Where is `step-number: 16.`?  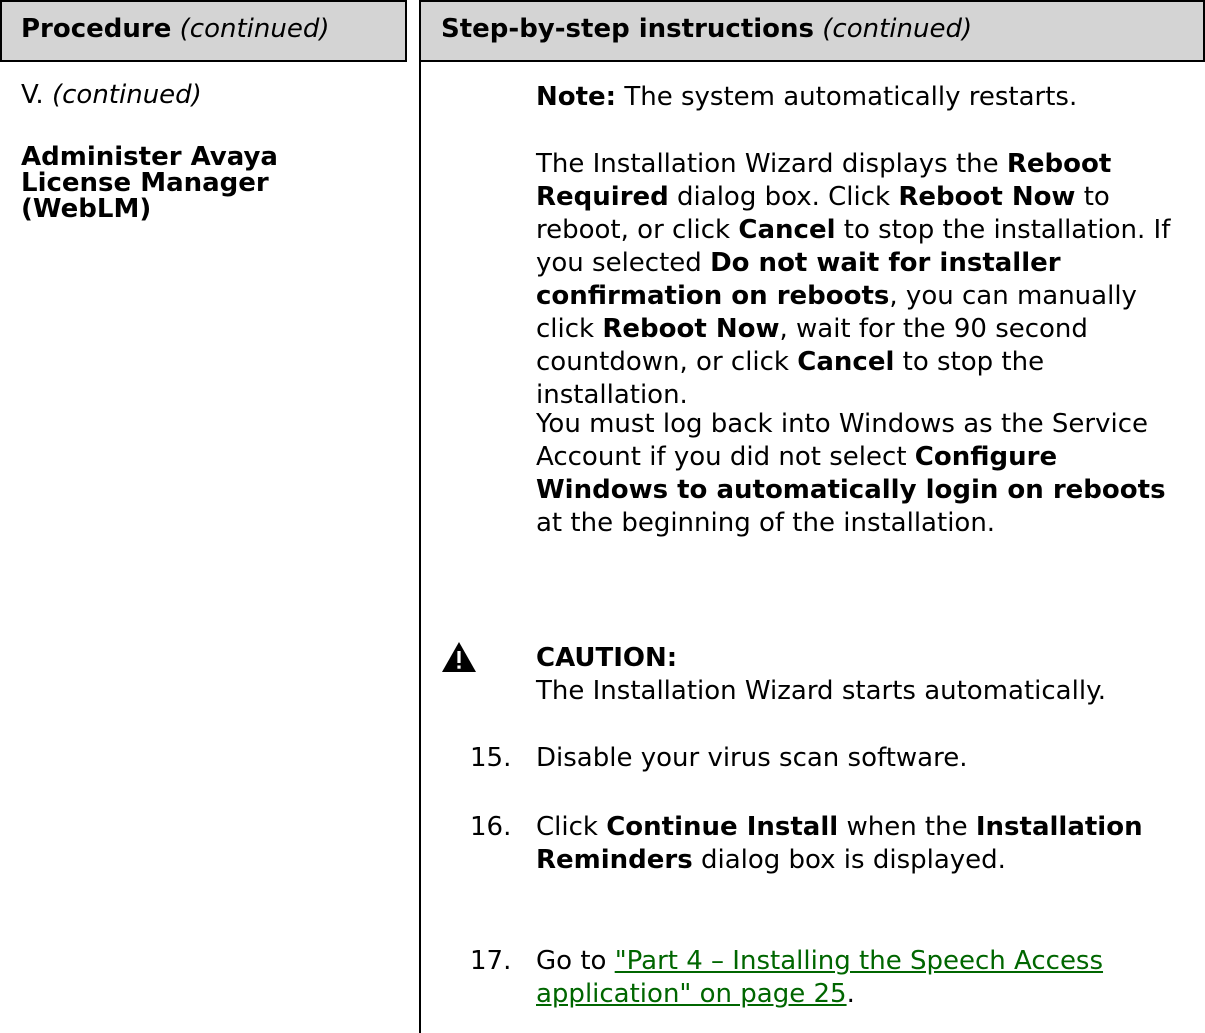
step-number: 16. is located at coordinates (491, 827).